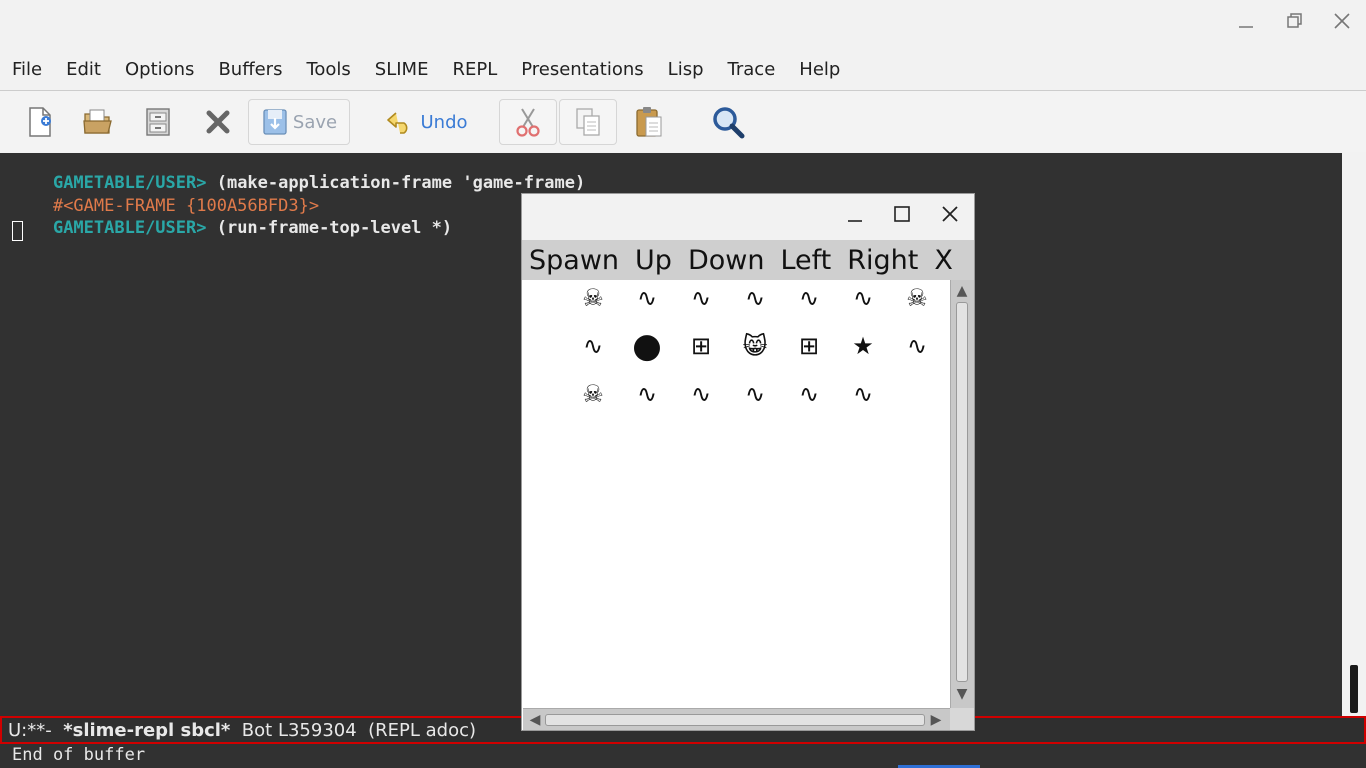  Describe the element at coordinates (329, 228) in the screenshot. I see `repl-command: (run-frame-top-level *)` at that location.